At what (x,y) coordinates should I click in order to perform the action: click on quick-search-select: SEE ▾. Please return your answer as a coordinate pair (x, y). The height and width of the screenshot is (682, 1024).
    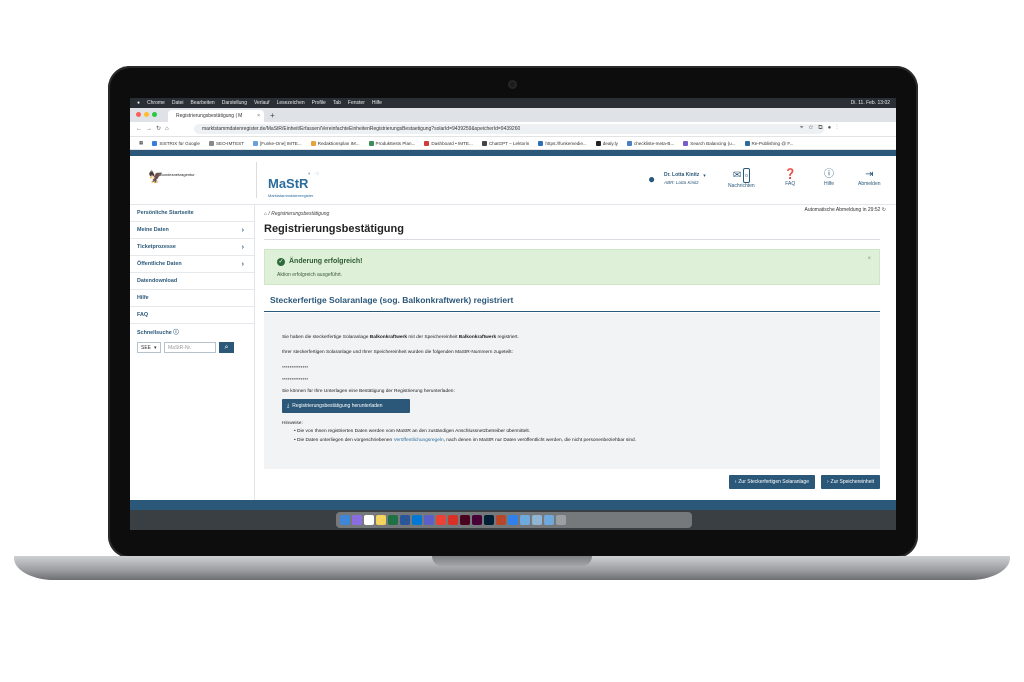
    Looking at the image, I should click on (149, 347).